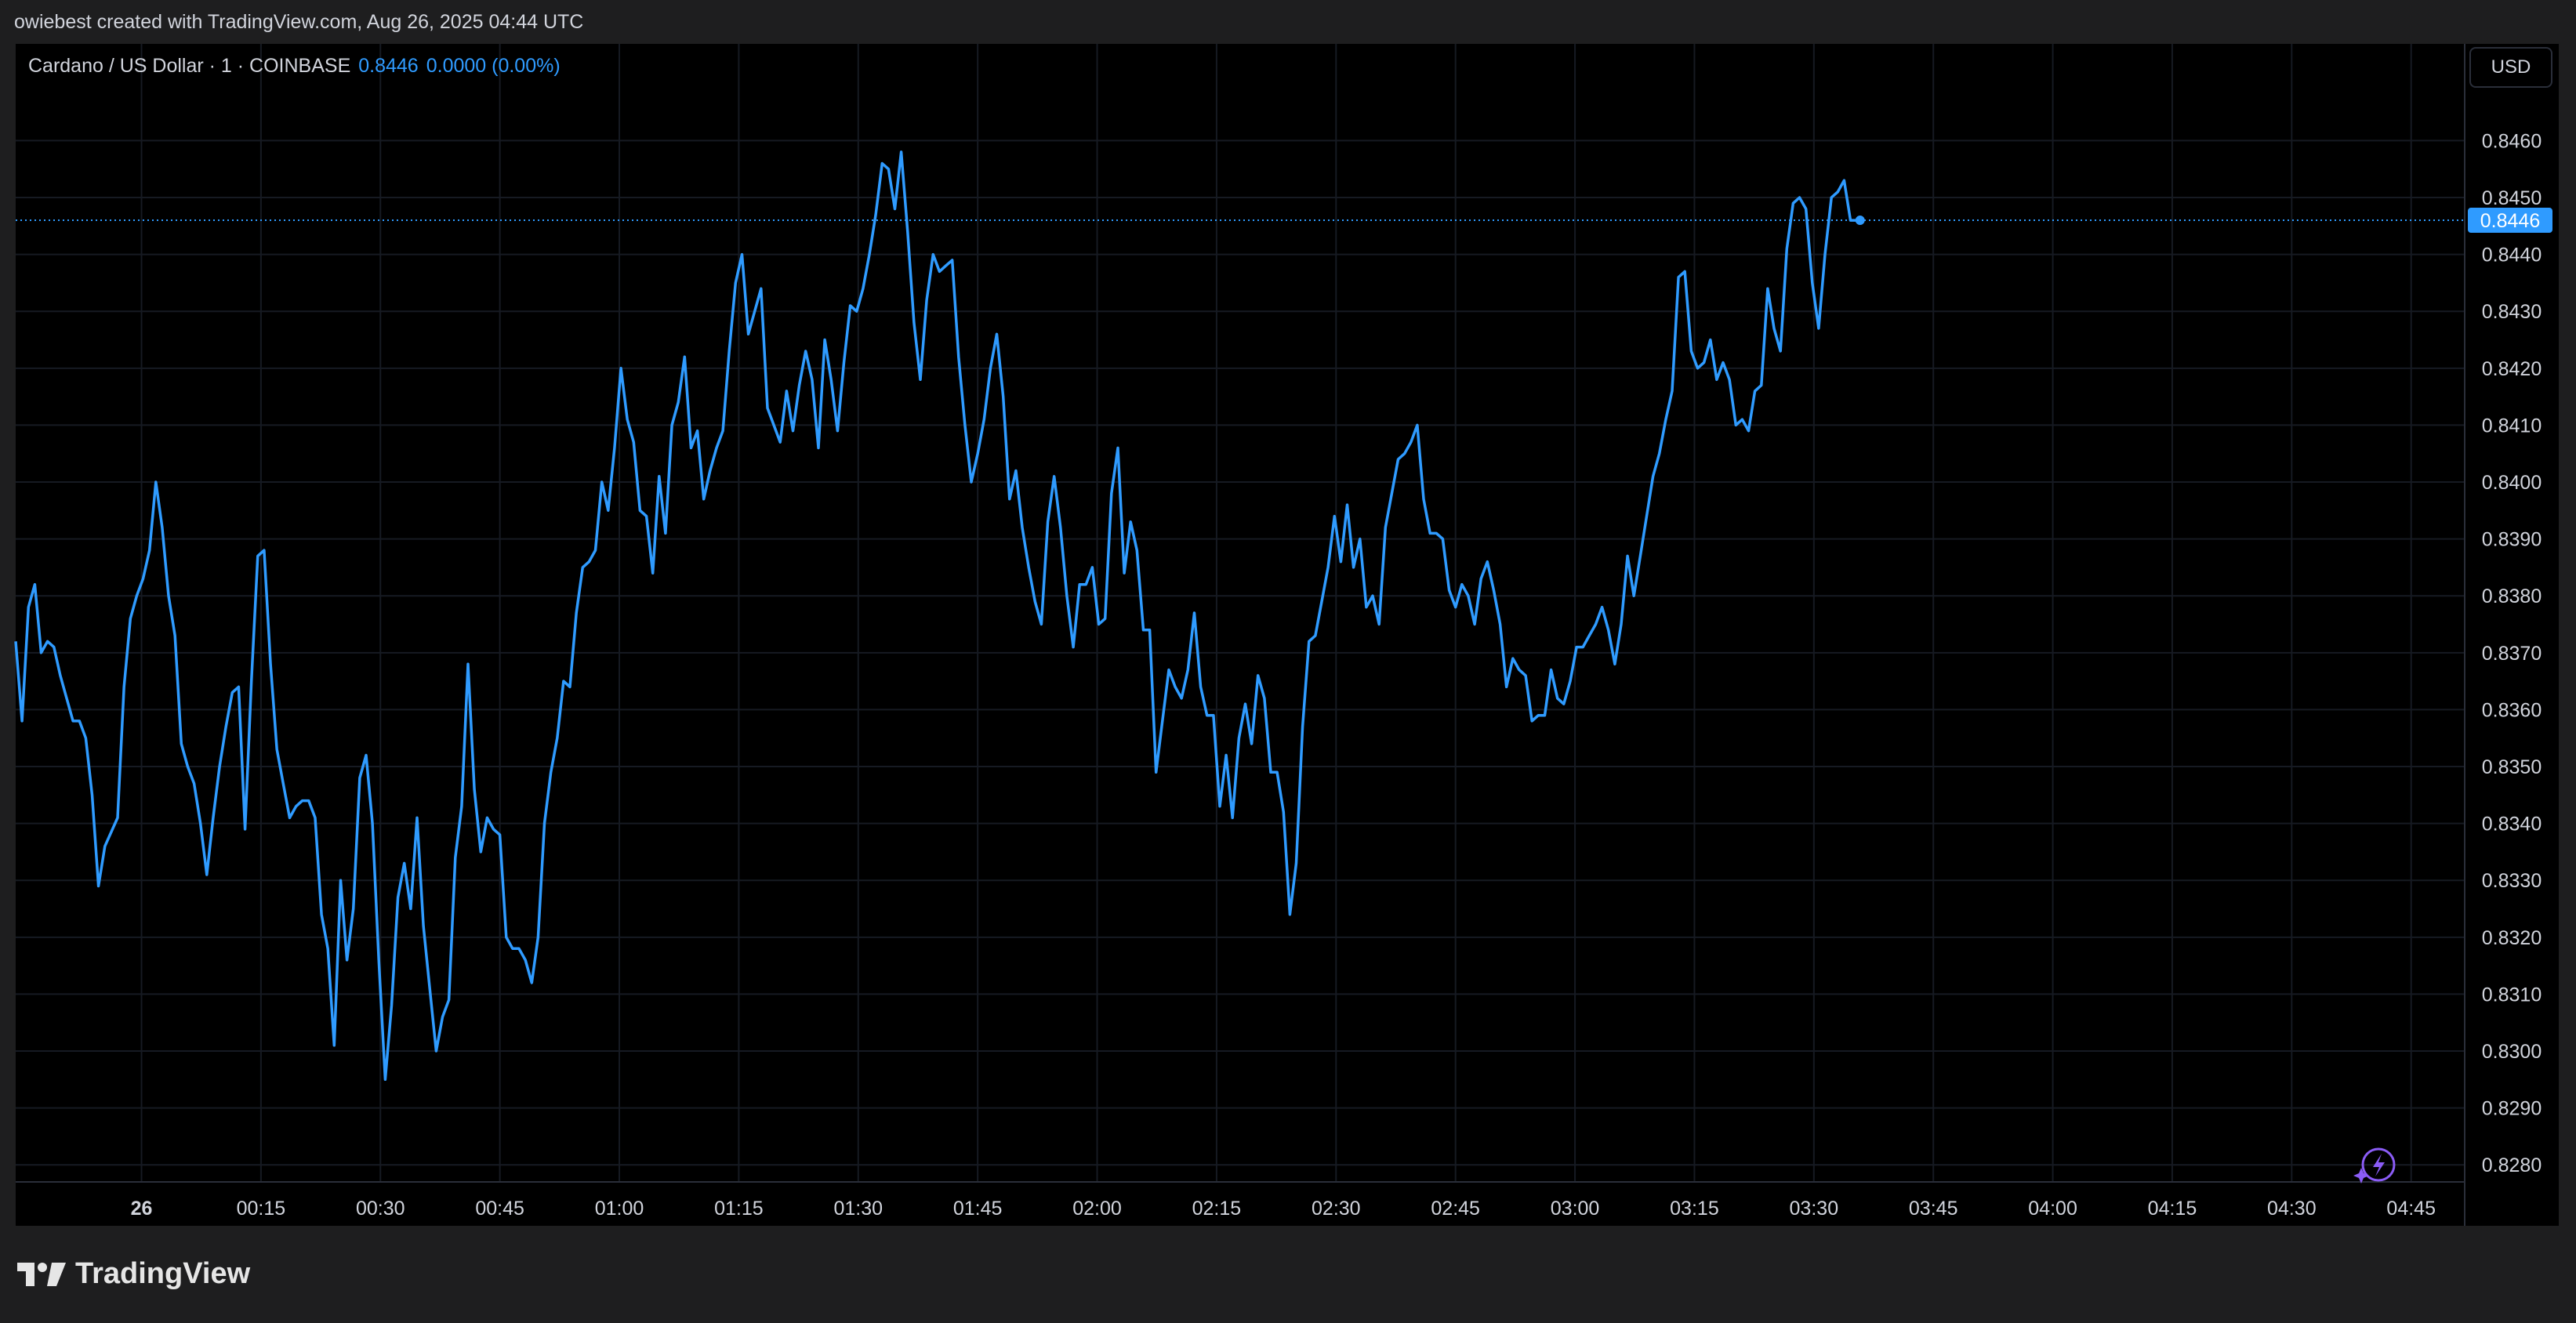 This screenshot has height=1323, width=2576. What do you see at coordinates (2512, 654) in the screenshot?
I see `y-tick-label: 0.8370` at bounding box center [2512, 654].